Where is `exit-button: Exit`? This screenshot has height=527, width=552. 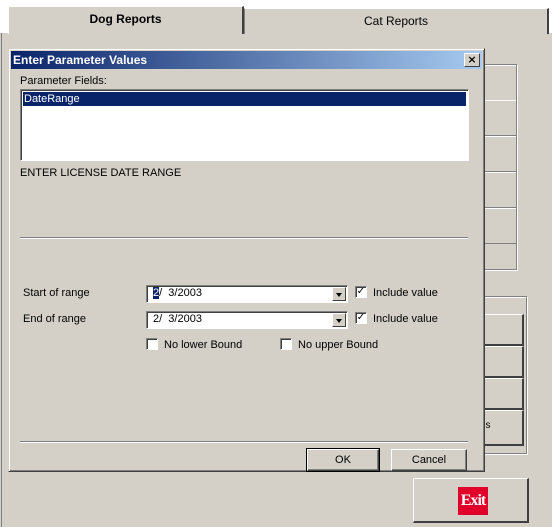
exit-button: Exit is located at coordinates (471, 500).